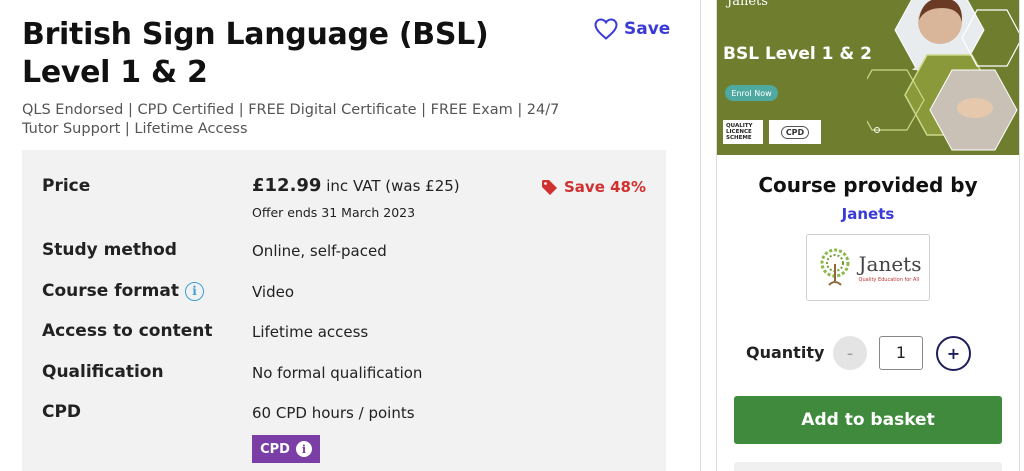 This screenshot has height=471, width=1024. Describe the element at coordinates (747, 4) in the screenshot. I see `banner-brand: Janets` at that location.